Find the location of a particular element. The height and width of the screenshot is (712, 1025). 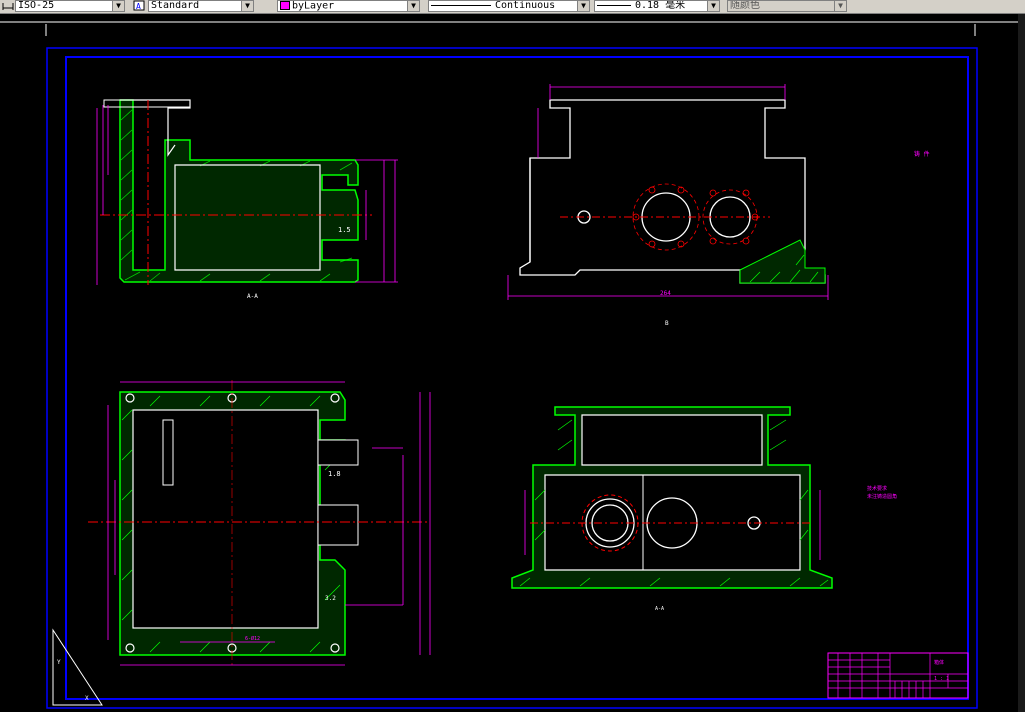

title-block: 箱体 1 : 1 is located at coordinates (898, 675).